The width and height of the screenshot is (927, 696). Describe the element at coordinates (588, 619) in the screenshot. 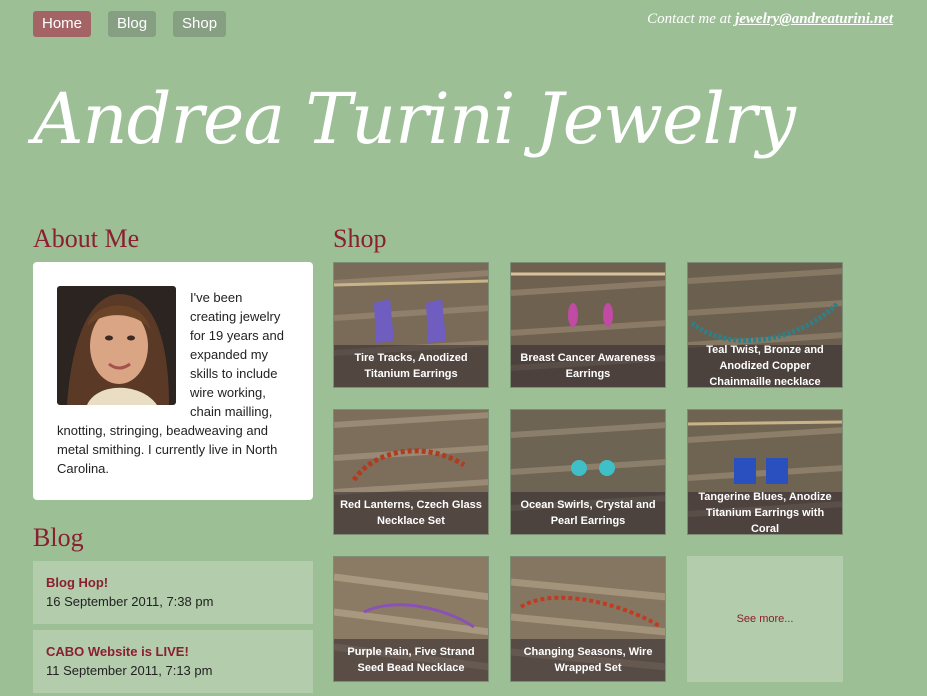

I see `shop-item: Changing Seasons, Wire Wrapped Set` at that location.